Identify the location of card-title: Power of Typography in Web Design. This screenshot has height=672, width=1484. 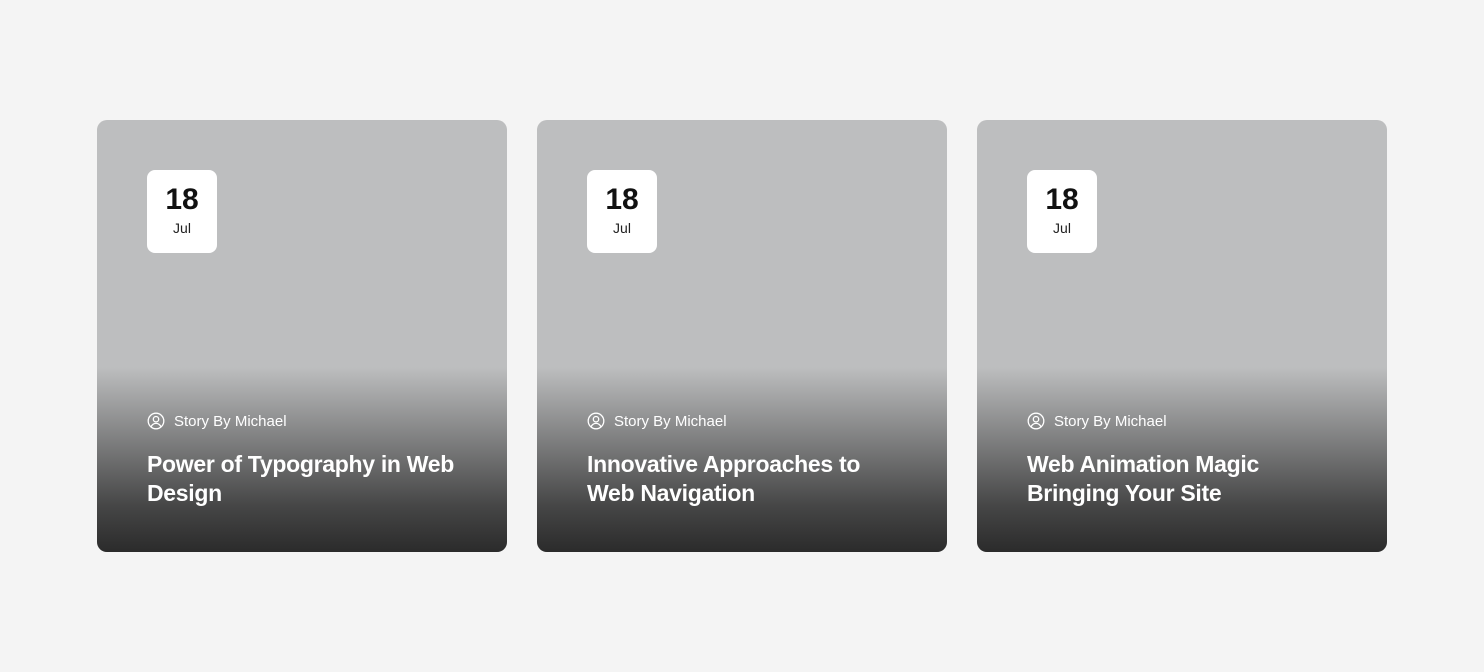
(307, 479).